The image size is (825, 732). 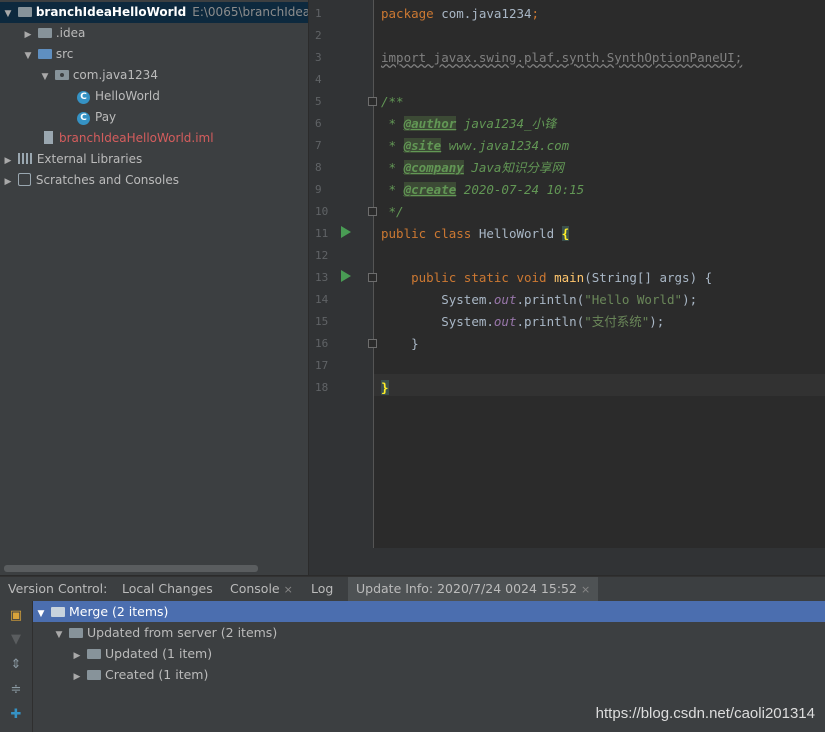 I want to click on tab-label: Console, so click(x=255, y=588).